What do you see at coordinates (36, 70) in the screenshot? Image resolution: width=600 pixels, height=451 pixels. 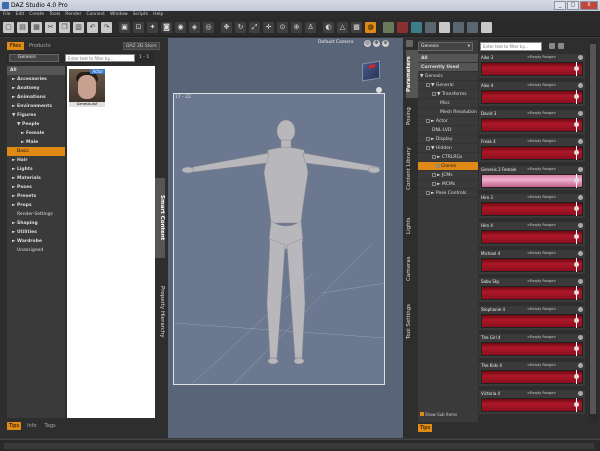 I see `category-item: All` at bounding box center [36, 70].